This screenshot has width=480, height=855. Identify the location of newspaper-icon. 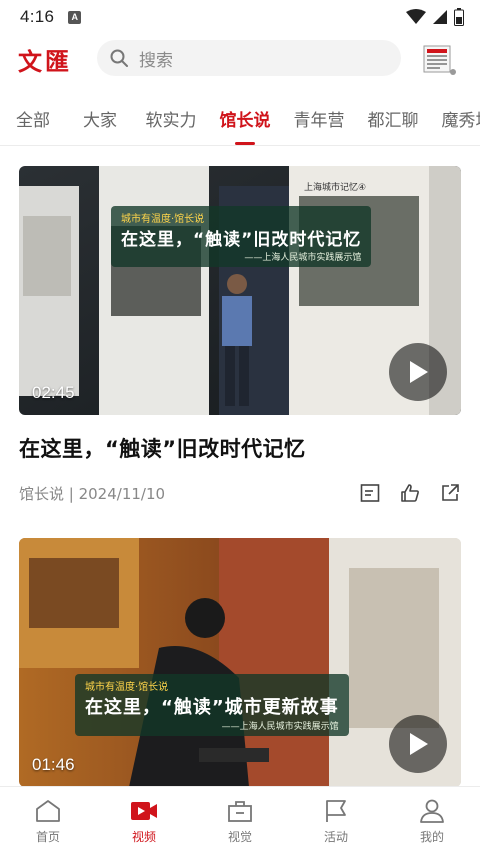
(439, 60).